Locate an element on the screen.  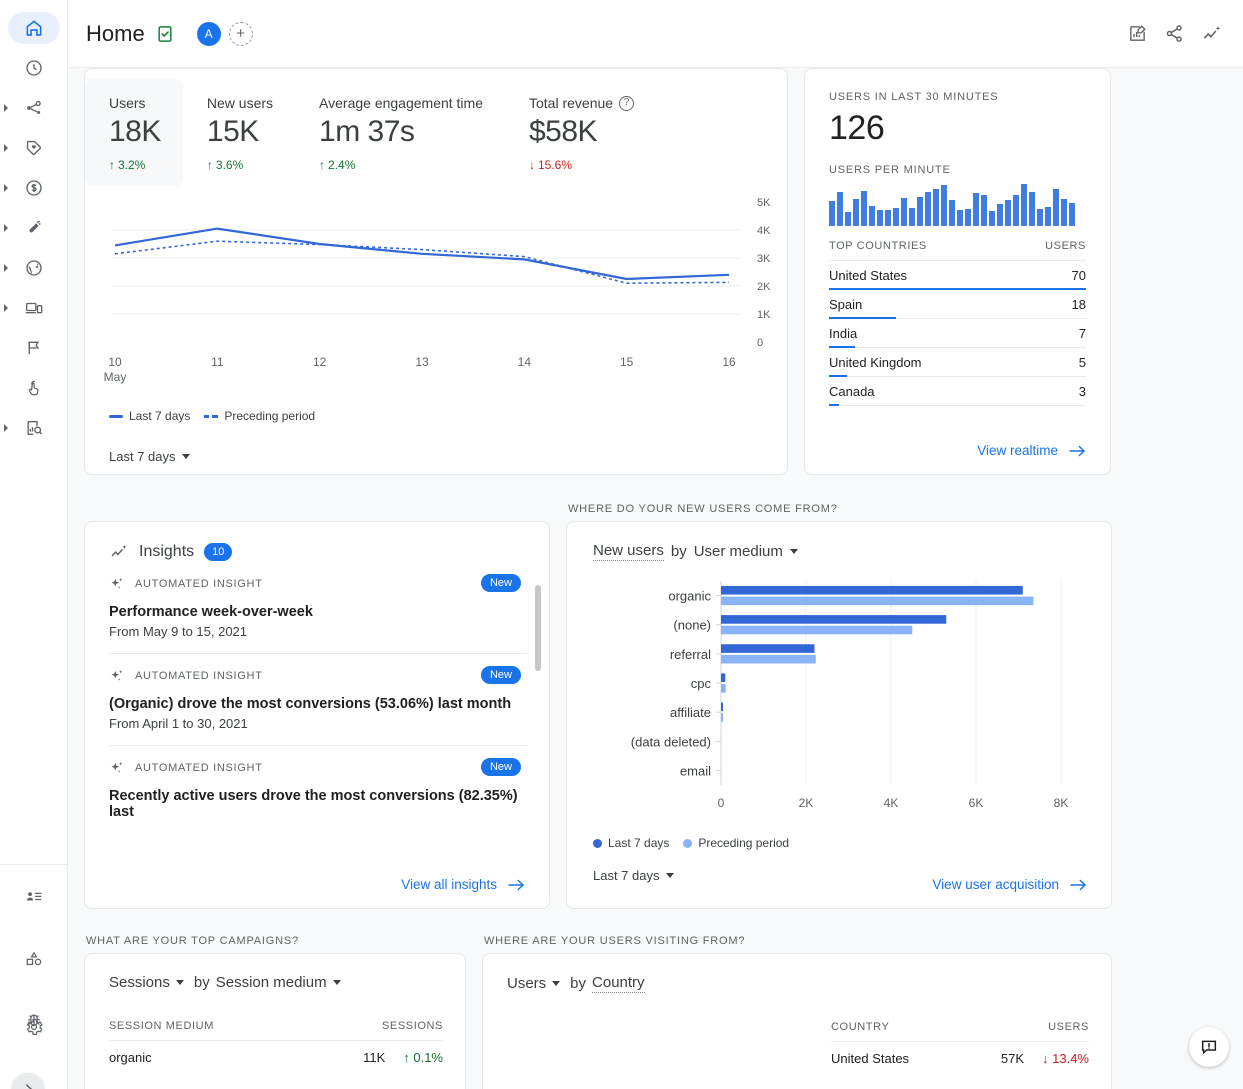
sheets-check-icon is located at coordinates (165, 34).